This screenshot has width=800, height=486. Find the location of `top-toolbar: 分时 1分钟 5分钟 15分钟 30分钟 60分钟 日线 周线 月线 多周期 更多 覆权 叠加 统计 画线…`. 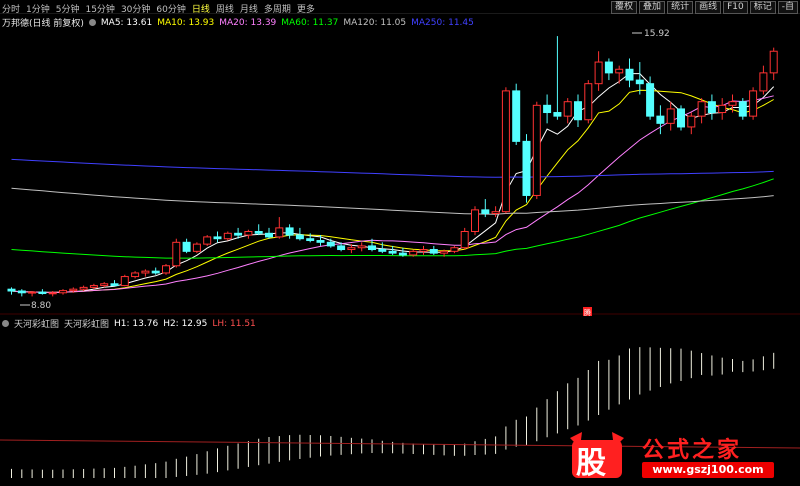

top-toolbar: 分时 1分钟 5分钟 15分钟 30分钟 60分钟 日线 周线 月线 多周期 更多 覆权 叠加 统计 画线… is located at coordinates (400, 7).